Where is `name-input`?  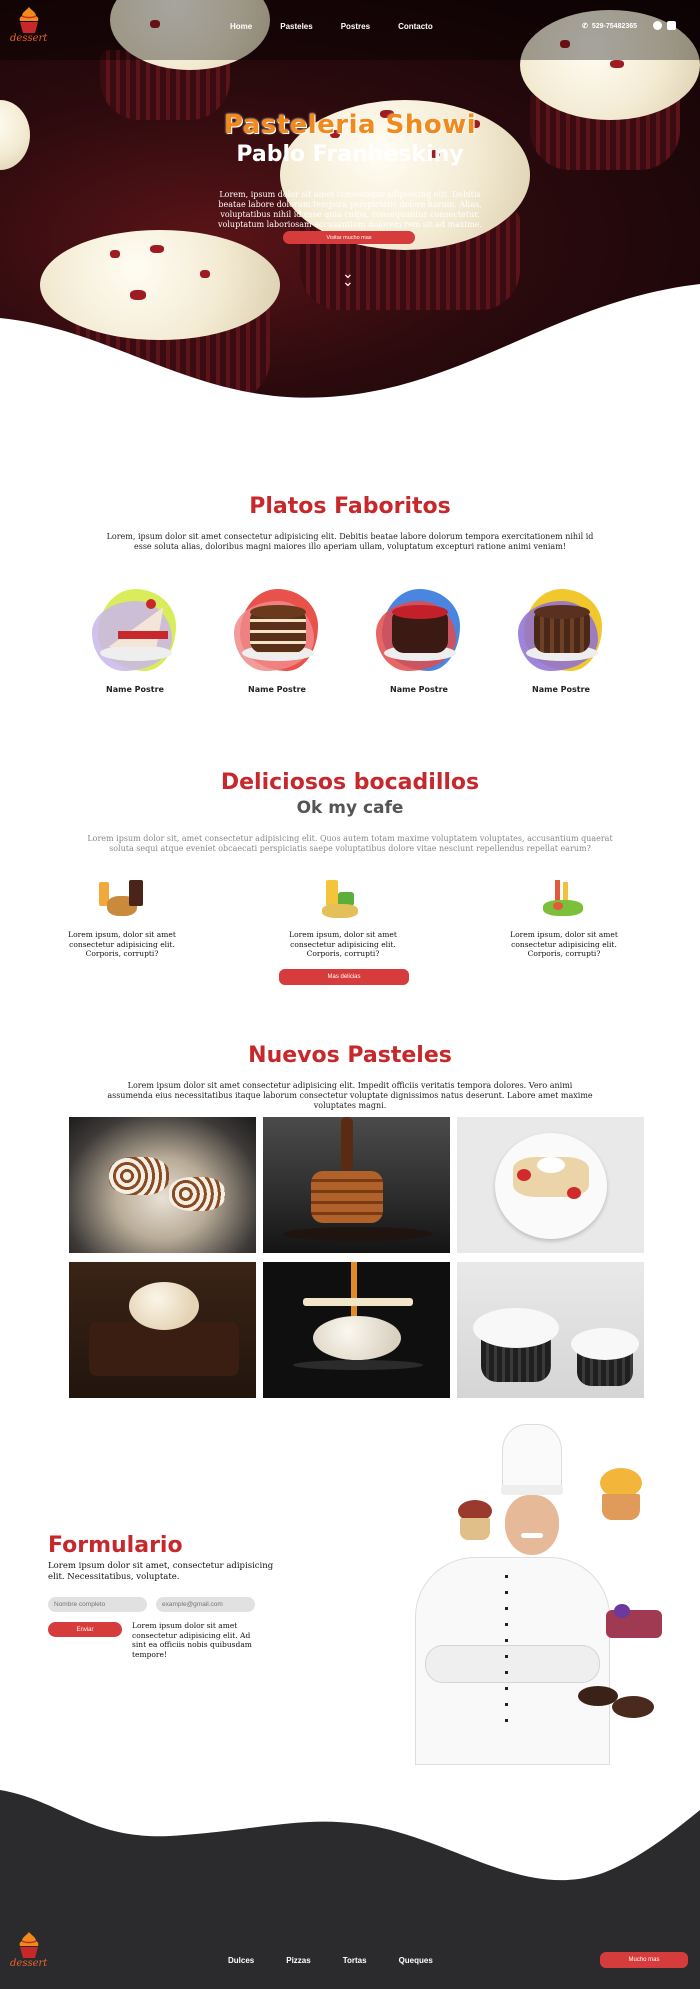
name-input is located at coordinates (97, 1604).